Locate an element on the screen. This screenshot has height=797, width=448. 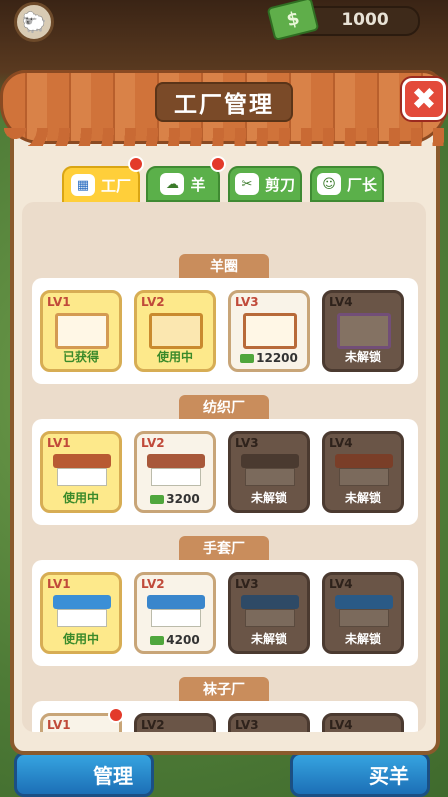
card-status: 已获得 is located at coordinates (80, 357).